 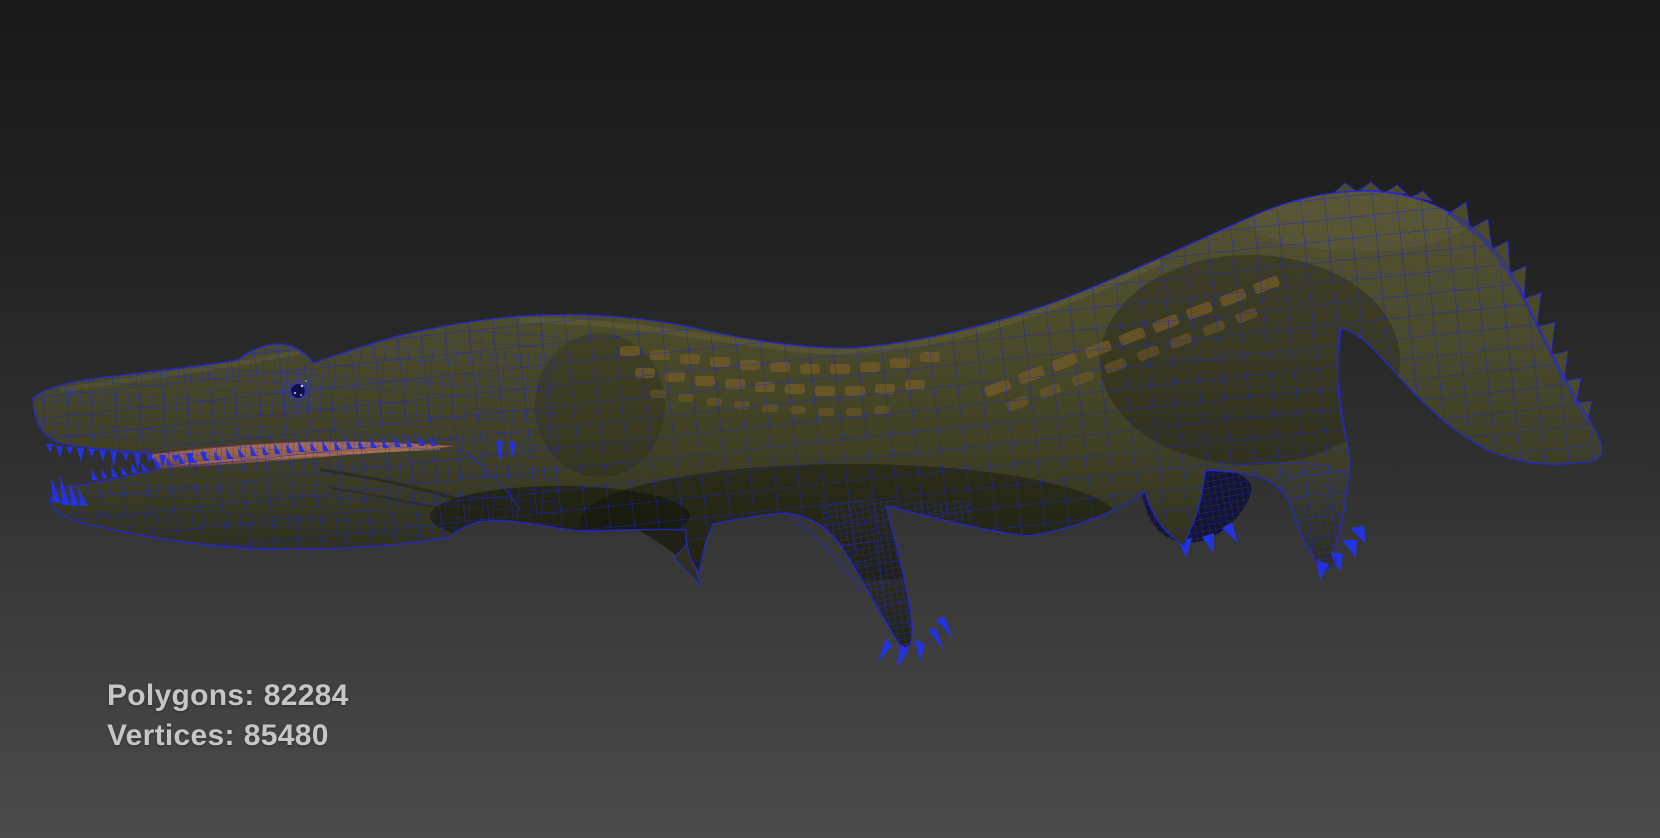 What do you see at coordinates (298, 391) in the screenshot?
I see `eye` at bounding box center [298, 391].